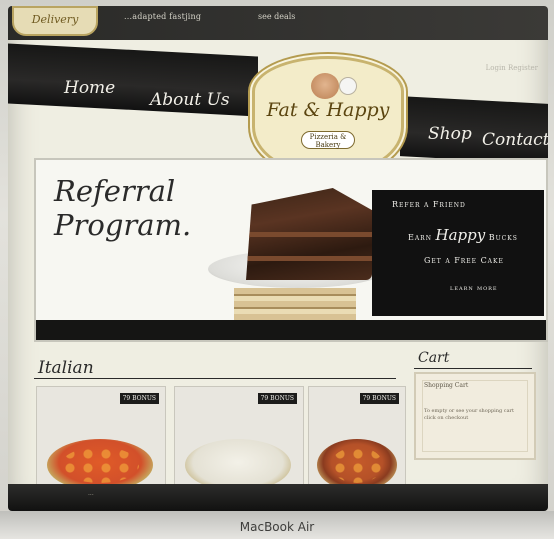 The image size is (554, 539). Describe the element at coordinates (190, 100) in the screenshot. I see `nav-about-us: About Us` at that location.